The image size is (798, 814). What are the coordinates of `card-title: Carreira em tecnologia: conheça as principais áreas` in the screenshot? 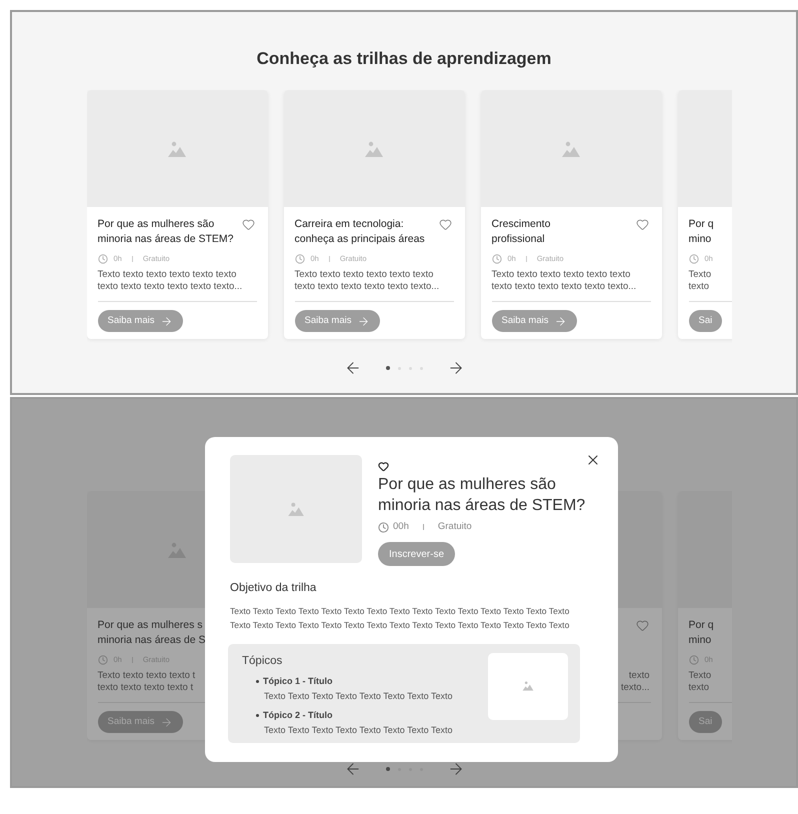 It's located at (359, 232).